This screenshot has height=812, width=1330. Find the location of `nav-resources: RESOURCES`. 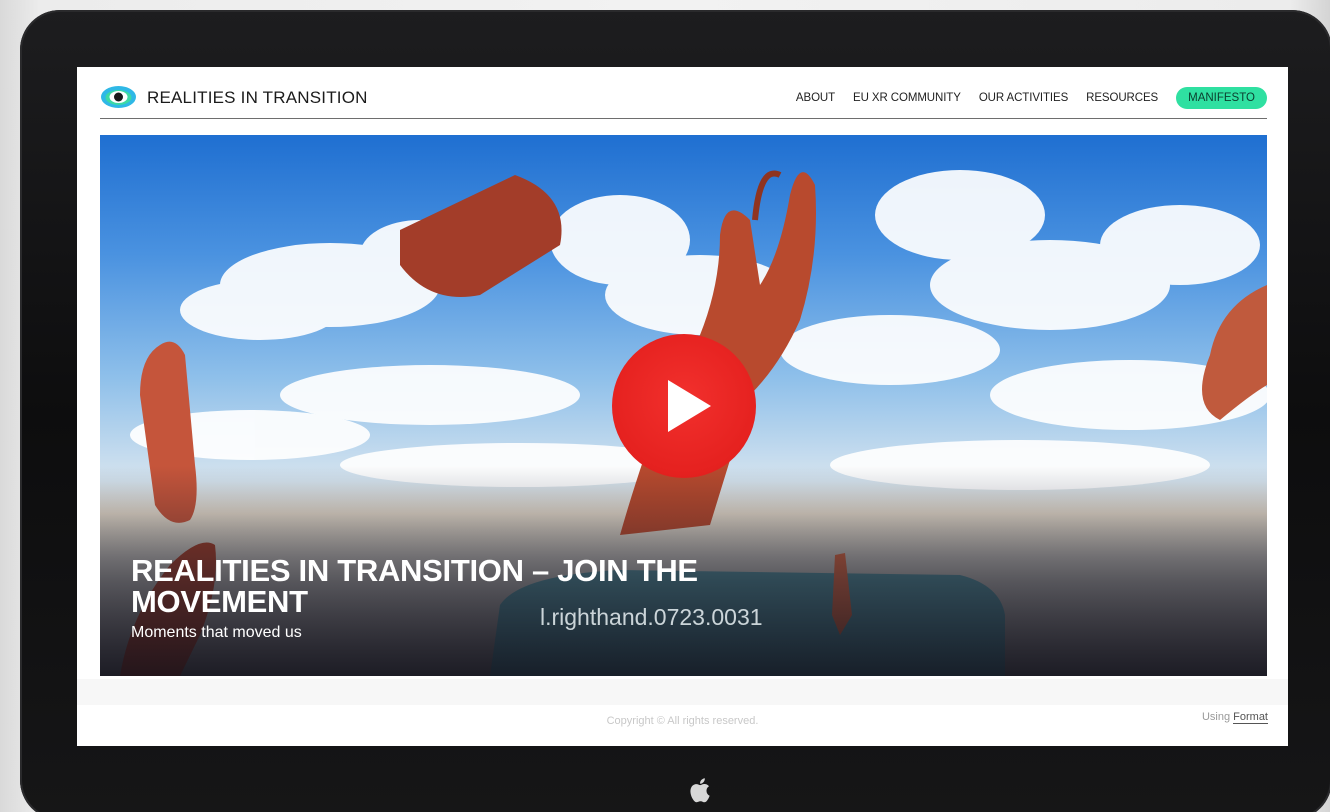

nav-resources: RESOURCES is located at coordinates (1122, 98).